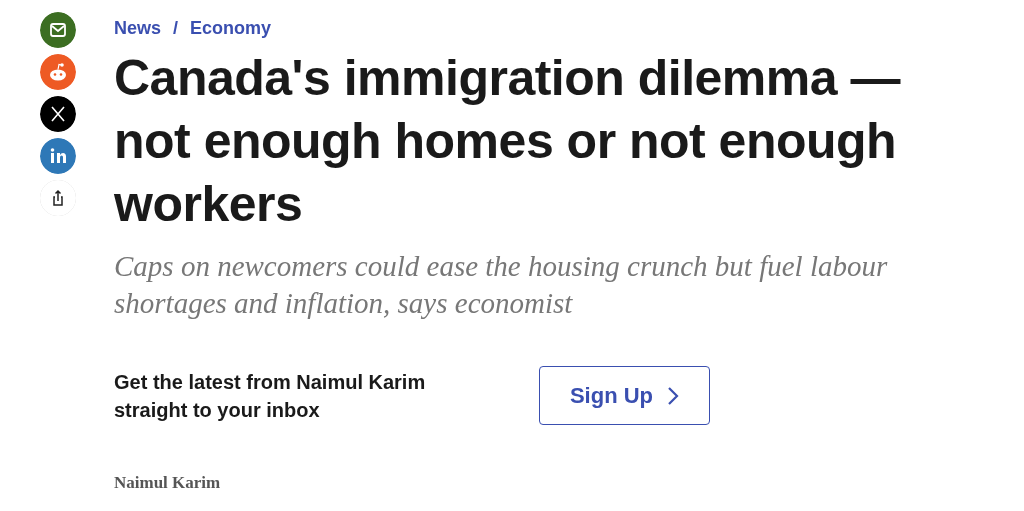  What do you see at coordinates (270, 396) in the screenshot?
I see `newsletter-text: Get the latest from Naimul Karim straight to your inbox` at bounding box center [270, 396].